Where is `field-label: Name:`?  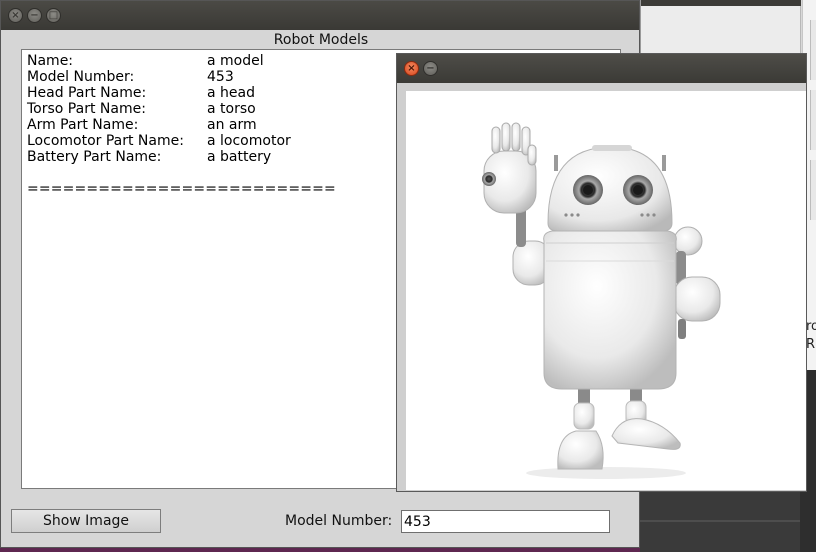 field-label: Name: is located at coordinates (50, 61).